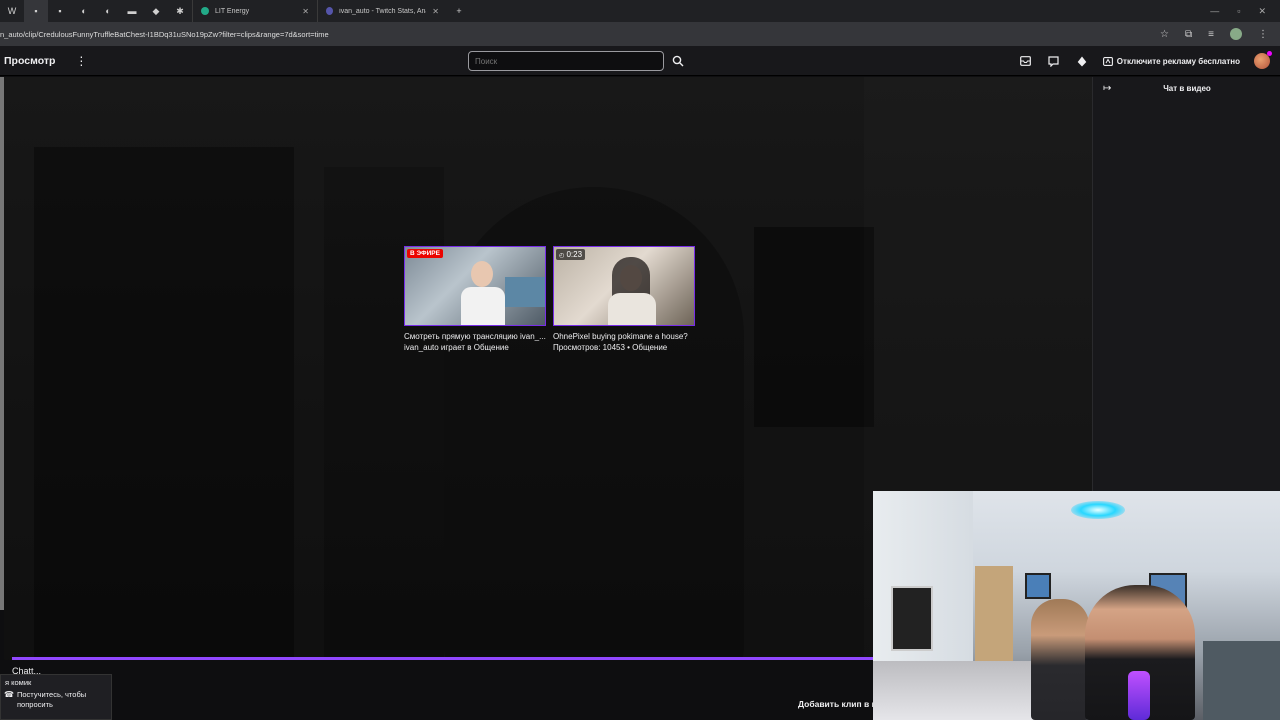  What do you see at coordinates (994, 616) in the screenshot?
I see `webcam-door` at bounding box center [994, 616].